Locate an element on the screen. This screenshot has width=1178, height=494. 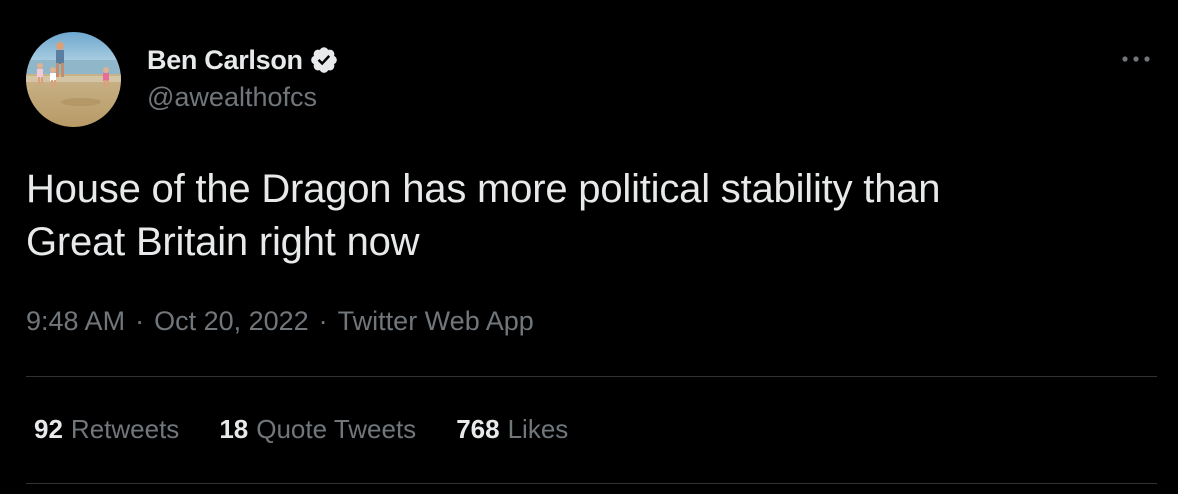
more-horizontal-icon is located at coordinates (1136, 59).